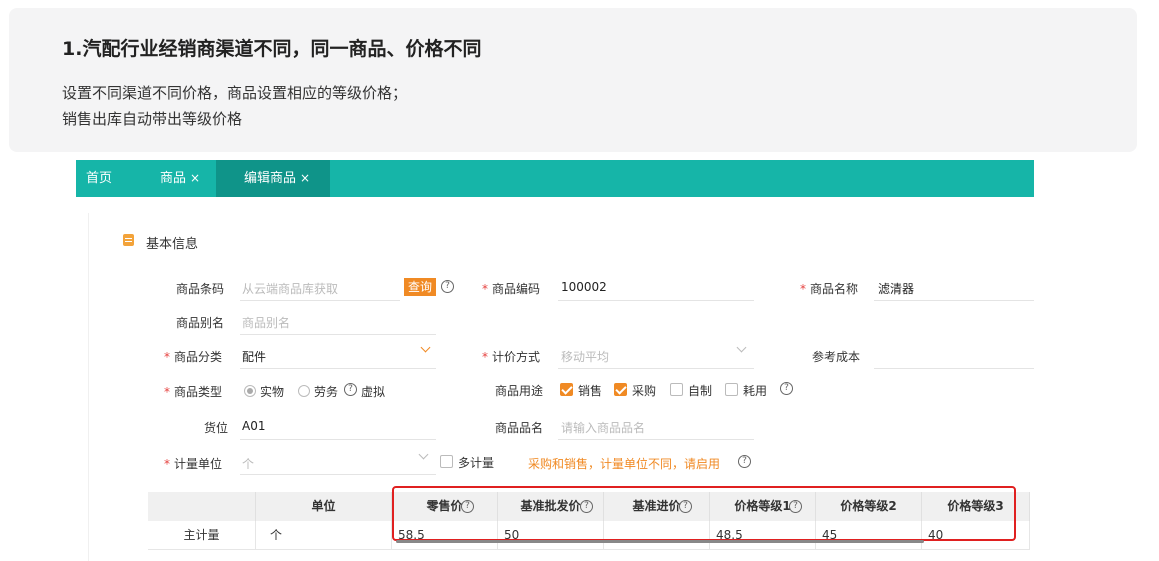 The height and width of the screenshot is (561, 1159). I want to click on ref-cost-label: 参考成本, so click(836, 357).